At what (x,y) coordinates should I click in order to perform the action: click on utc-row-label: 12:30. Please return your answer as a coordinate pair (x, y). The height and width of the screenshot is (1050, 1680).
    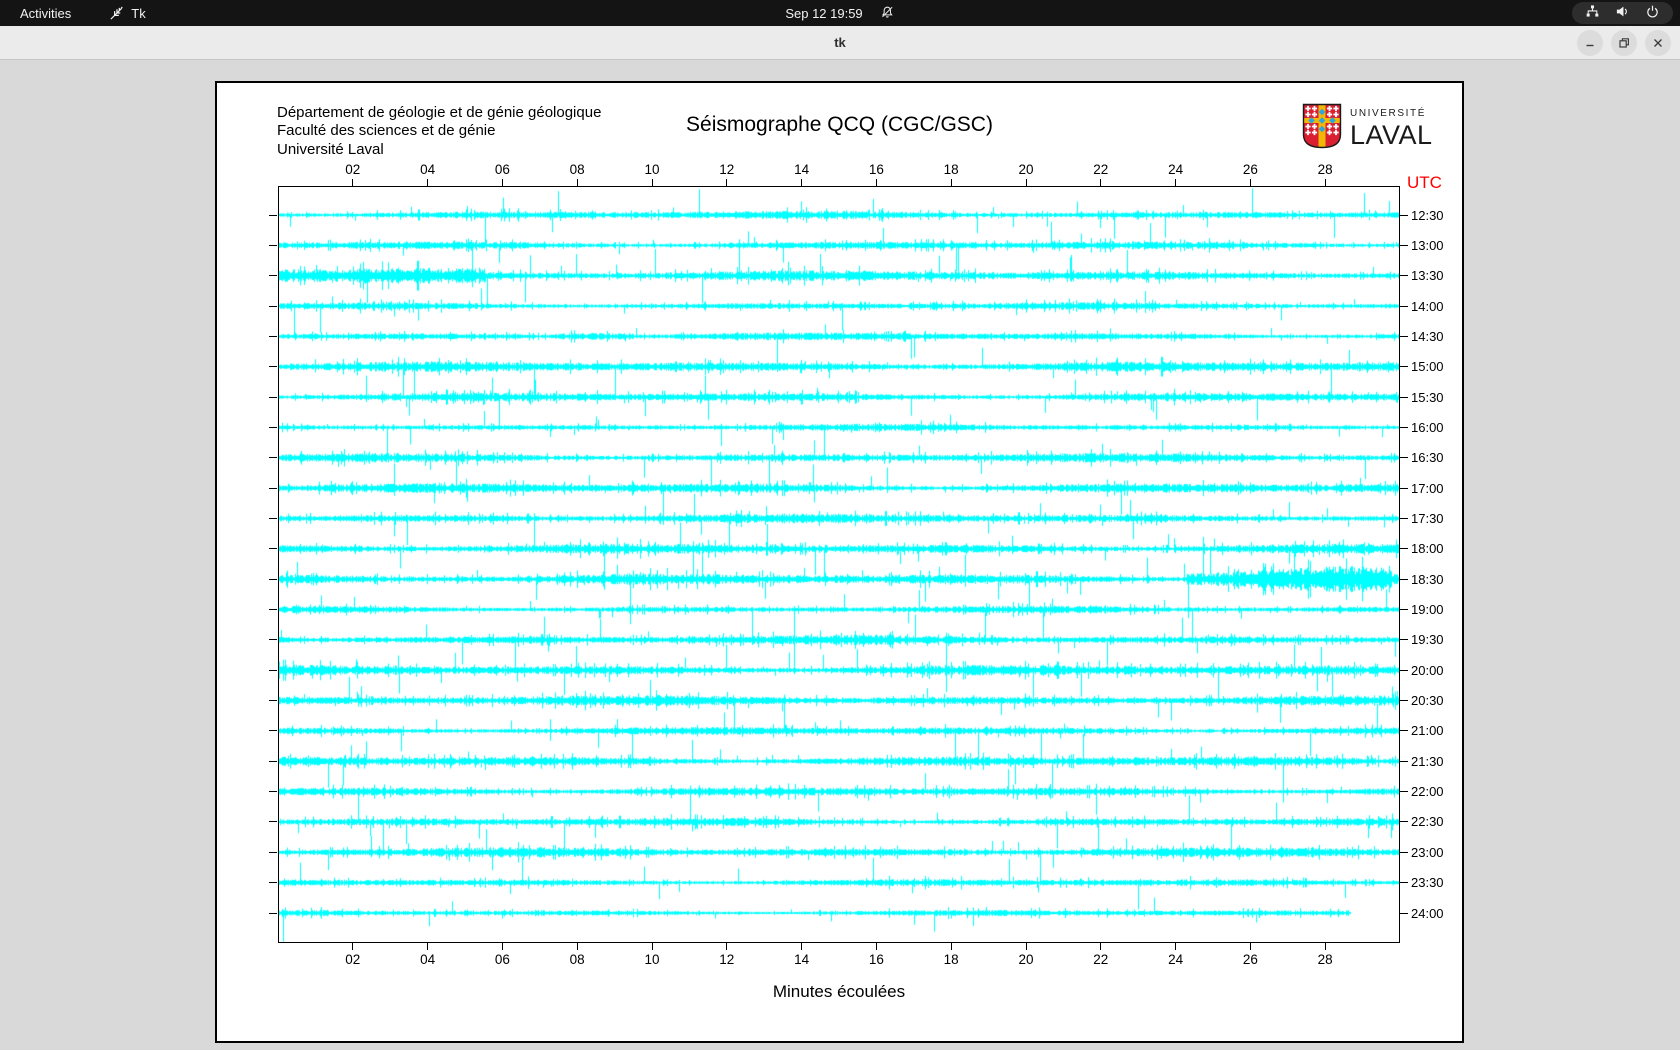
    Looking at the image, I should click on (1427, 215).